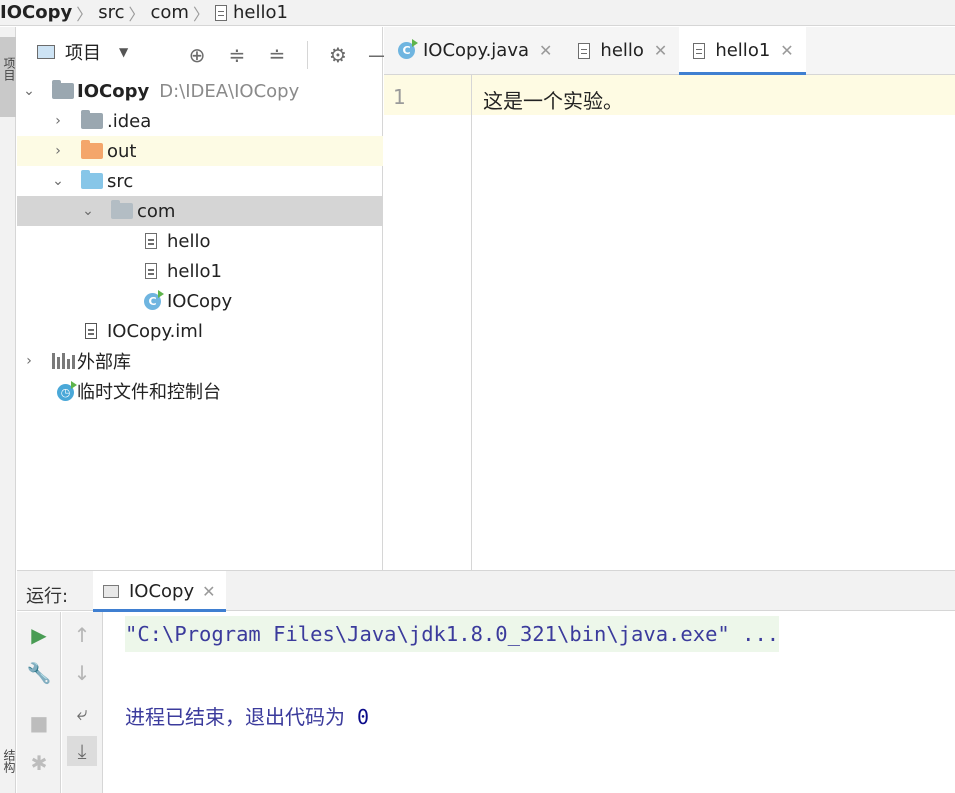  I want to click on run-tab-label: IOCopy, so click(162, 591).